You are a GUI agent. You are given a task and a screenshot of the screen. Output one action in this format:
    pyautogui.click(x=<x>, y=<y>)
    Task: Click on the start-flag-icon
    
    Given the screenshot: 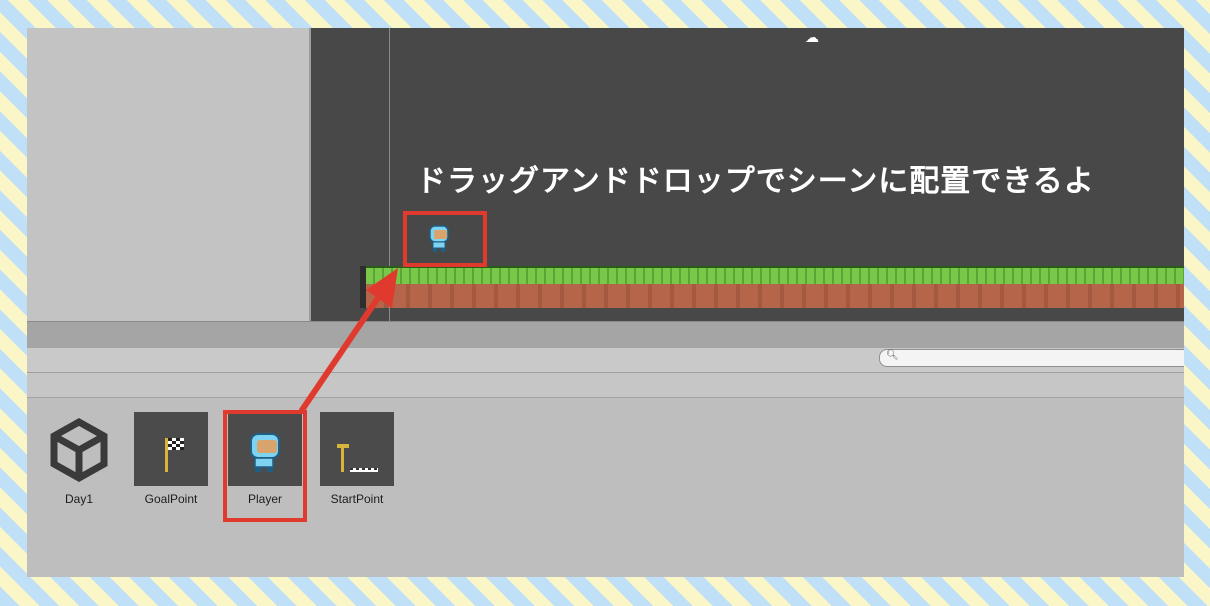 What is the action you would take?
    pyautogui.click(x=357, y=458)
    